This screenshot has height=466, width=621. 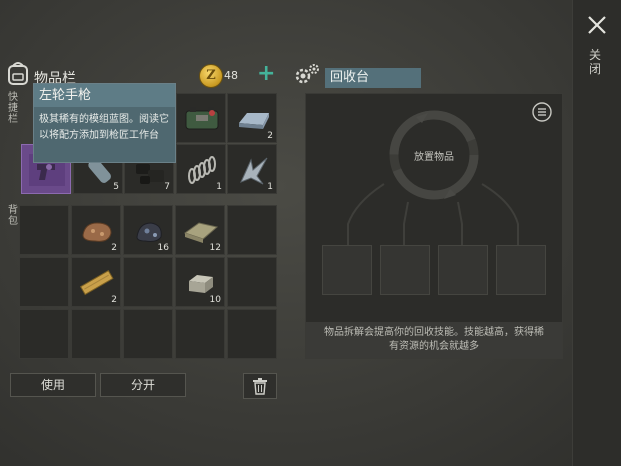 I want to click on tab-backpack: 背包, so click(x=13, y=216).